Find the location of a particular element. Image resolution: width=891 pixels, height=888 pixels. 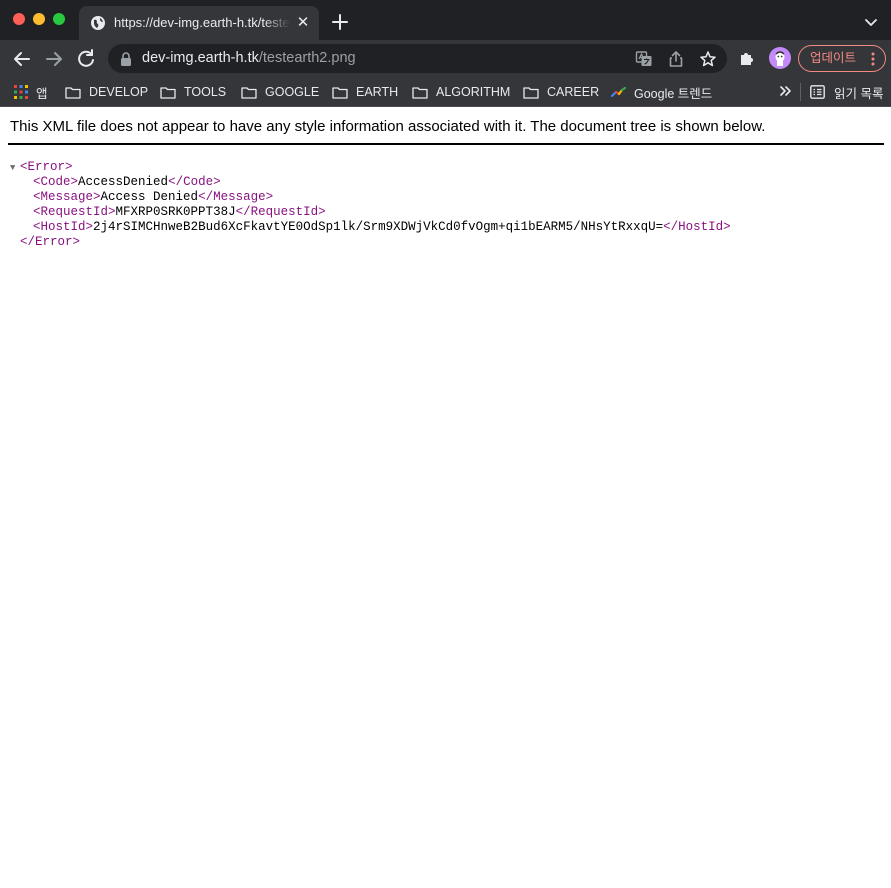

maximize-window-button is located at coordinates (59, 19).